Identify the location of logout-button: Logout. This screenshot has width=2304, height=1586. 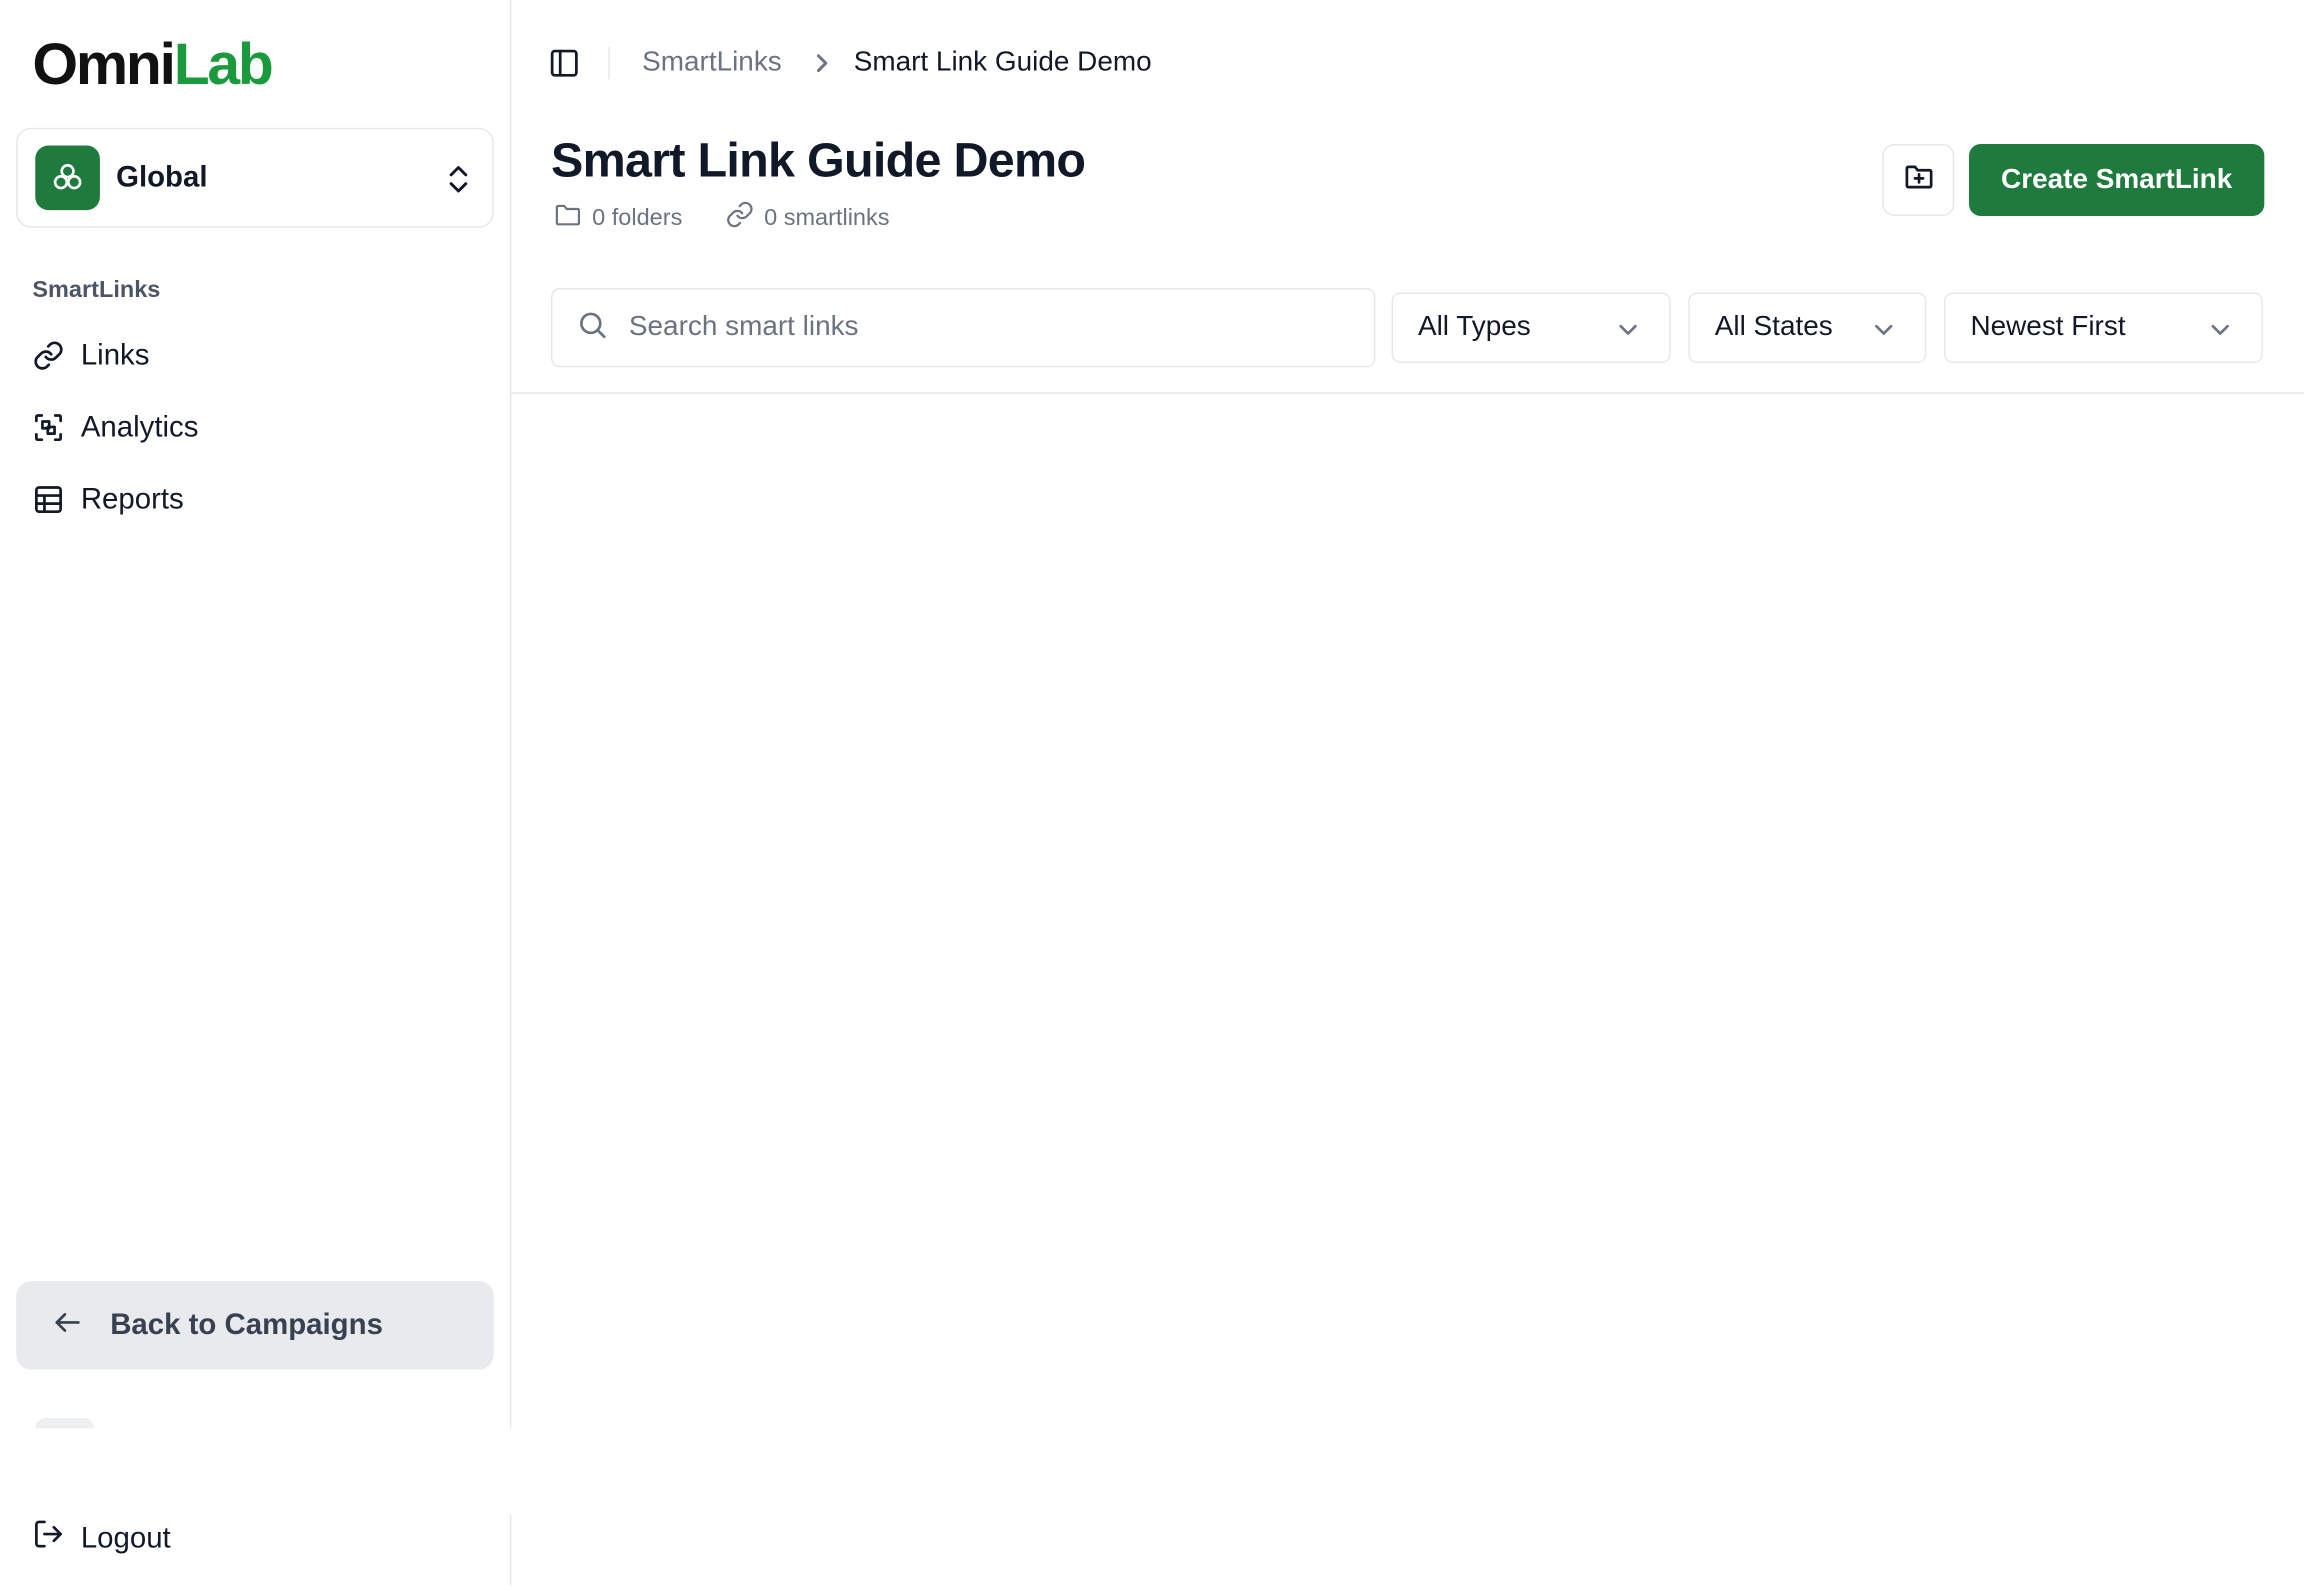
(101, 1538).